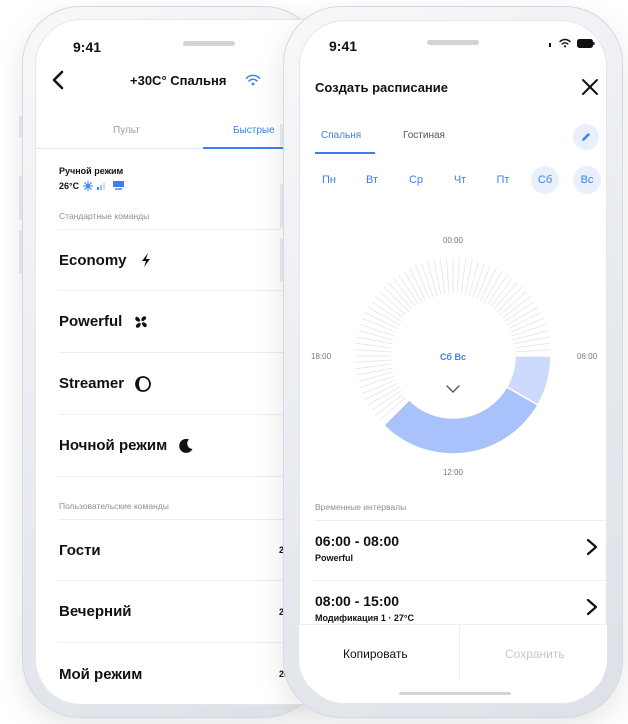 Image resolution: width=628 pixels, height=724 pixels. Describe the element at coordinates (375, 654) in the screenshot. I see `copy-button: Копировать` at that location.